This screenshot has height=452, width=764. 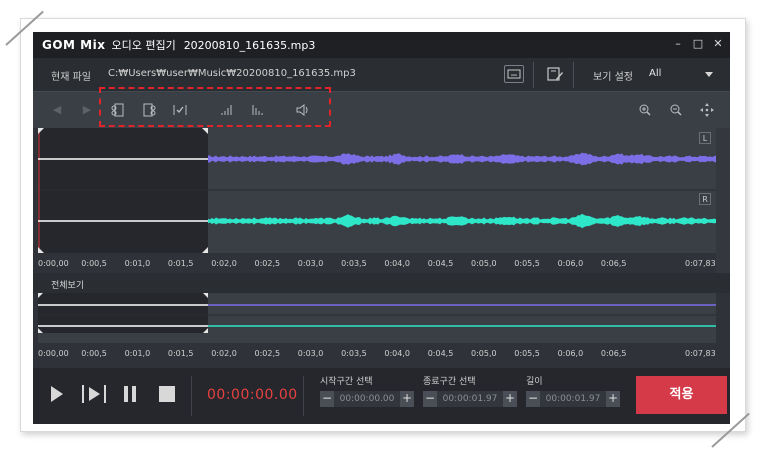 What do you see at coordinates (645, 110) in the screenshot?
I see `zoom-in-icon` at bounding box center [645, 110].